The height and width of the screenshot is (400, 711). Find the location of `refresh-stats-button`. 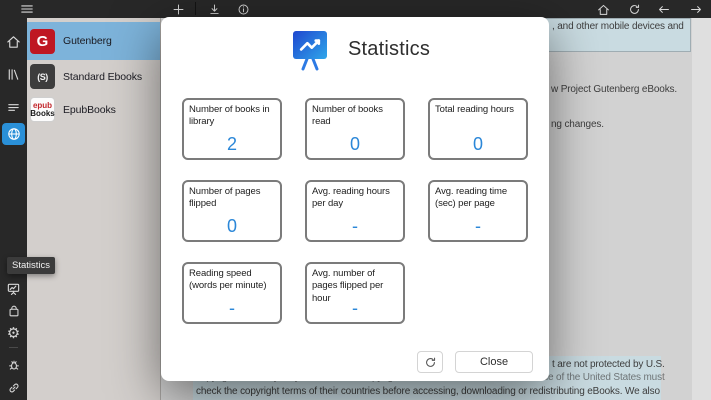

refresh-stats-button is located at coordinates (430, 362).